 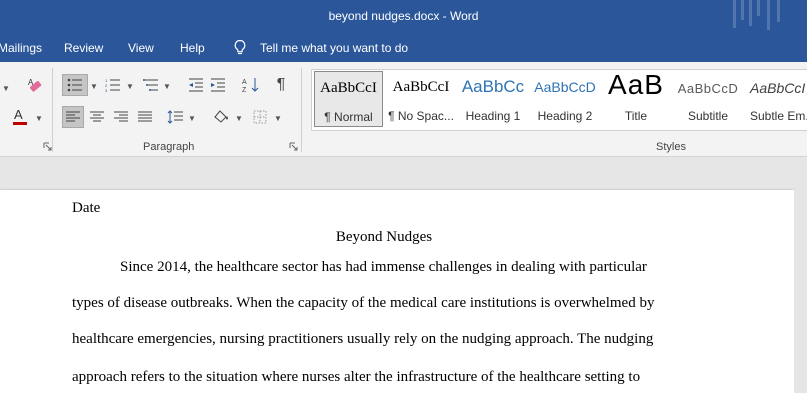 What do you see at coordinates (384, 237) in the screenshot?
I see `document-title: Beyond Nudges` at bounding box center [384, 237].